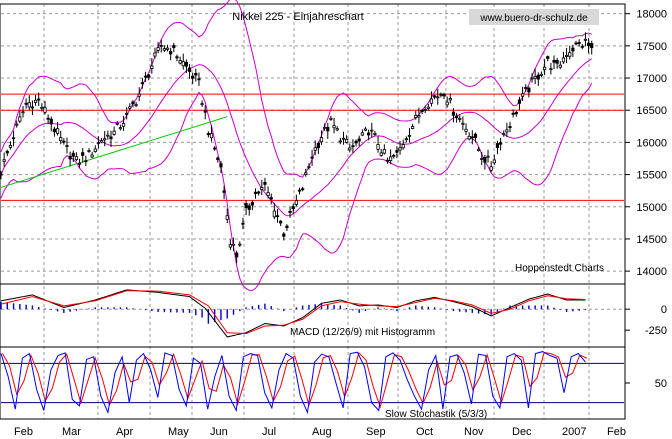 The height and width of the screenshot is (439, 672). What do you see at coordinates (616, 432) in the screenshot?
I see `month-label: Feb` at bounding box center [616, 432].